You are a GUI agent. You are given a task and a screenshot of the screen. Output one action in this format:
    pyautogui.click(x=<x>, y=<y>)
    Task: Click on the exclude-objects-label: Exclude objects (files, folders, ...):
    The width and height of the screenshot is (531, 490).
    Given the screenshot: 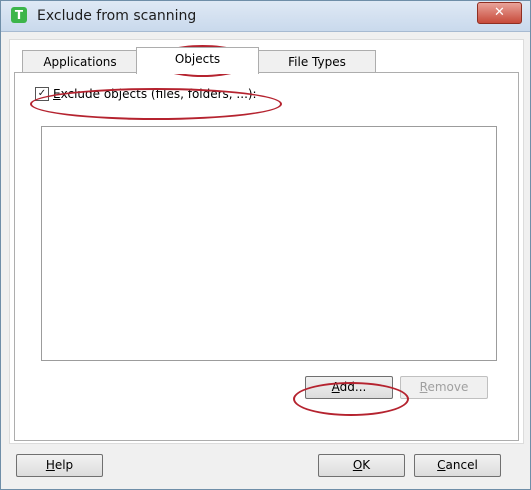 What is the action you would take?
    pyautogui.click(x=155, y=94)
    